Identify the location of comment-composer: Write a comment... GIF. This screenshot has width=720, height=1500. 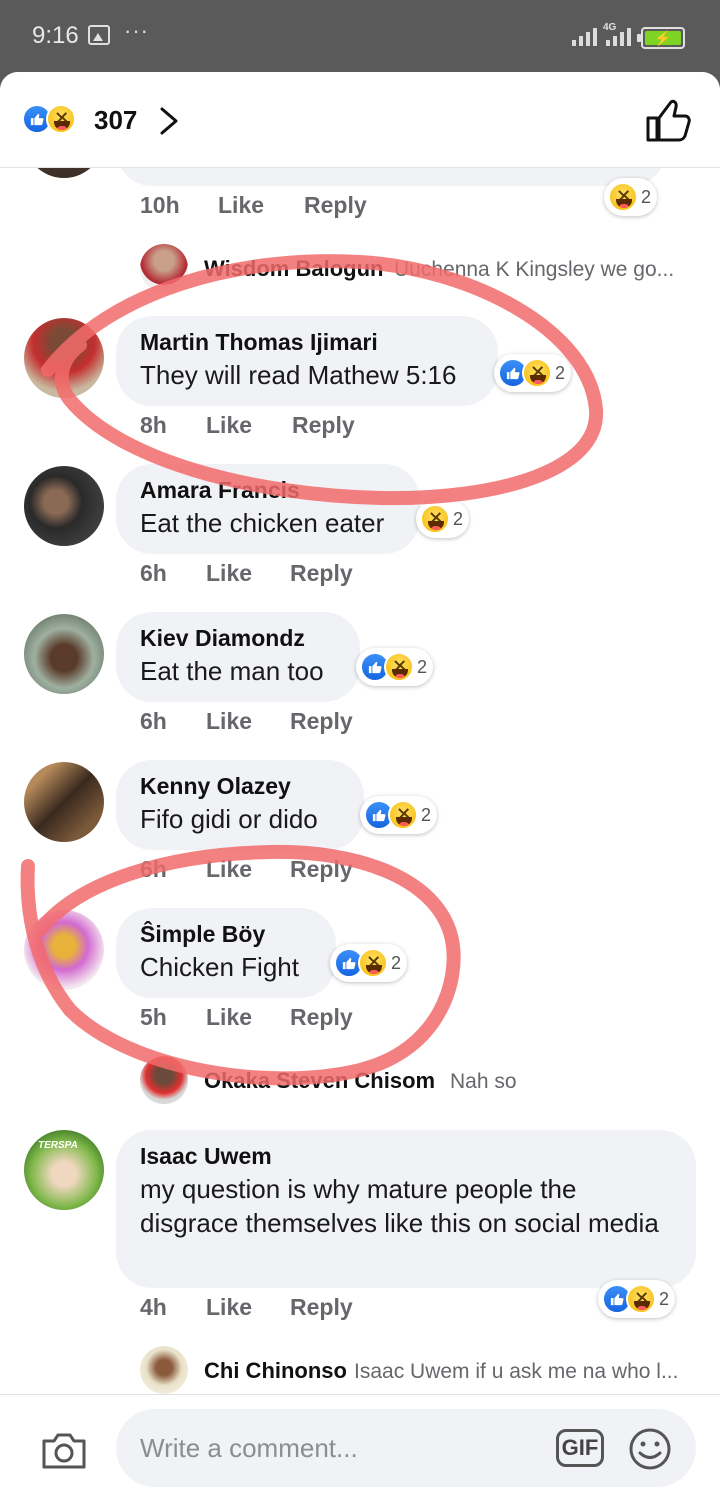
(360, 1447).